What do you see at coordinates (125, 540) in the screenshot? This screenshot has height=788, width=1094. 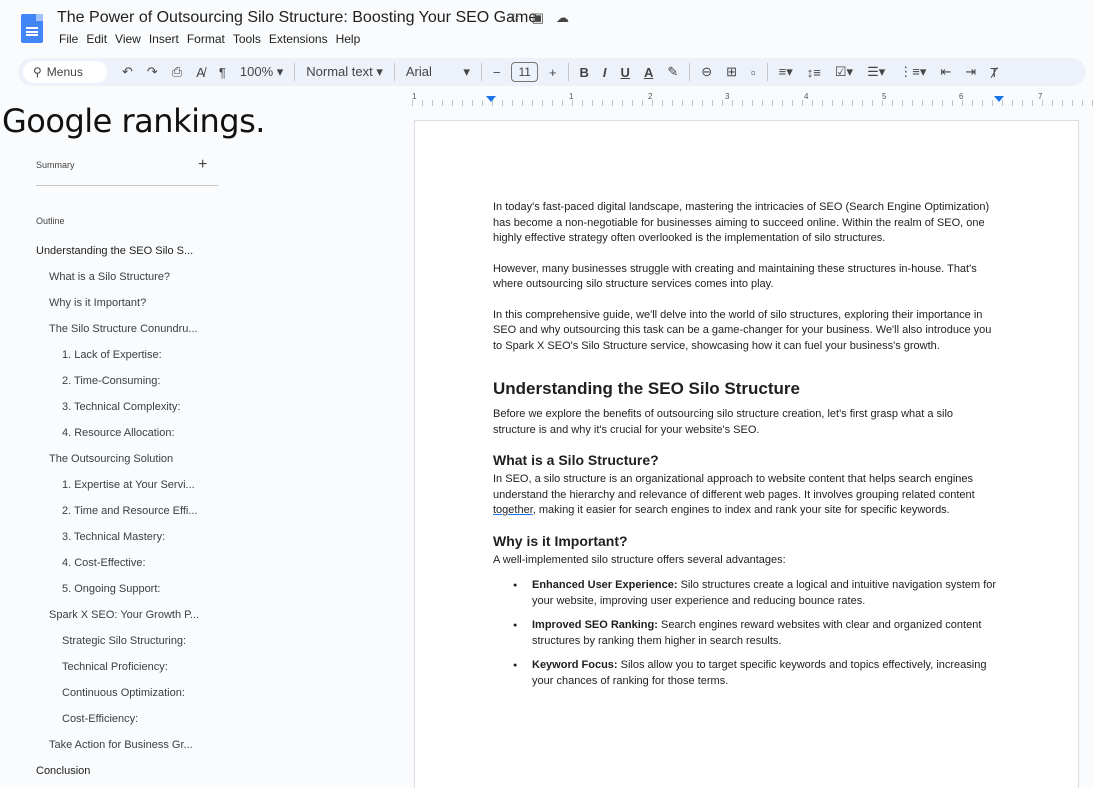 I see `outline-item: 3. Technical Mastery:` at bounding box center [125, 540].